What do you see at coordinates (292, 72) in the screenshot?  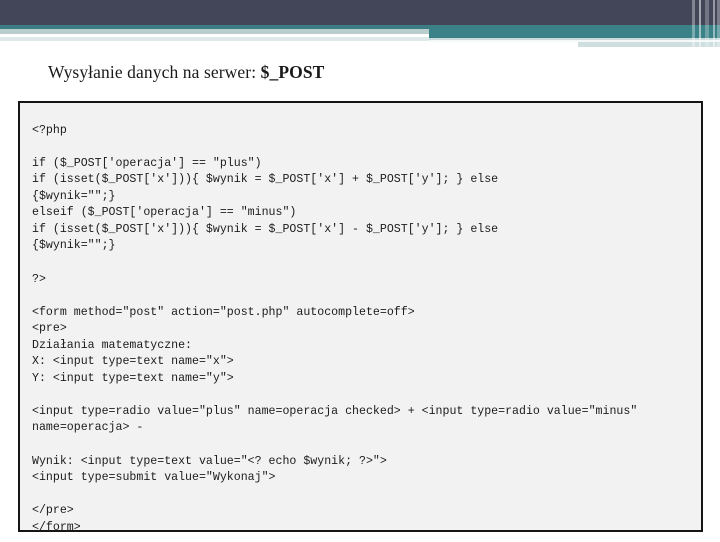 I see `slide-title-accent: $_POST` at bounding box center [292, 72].